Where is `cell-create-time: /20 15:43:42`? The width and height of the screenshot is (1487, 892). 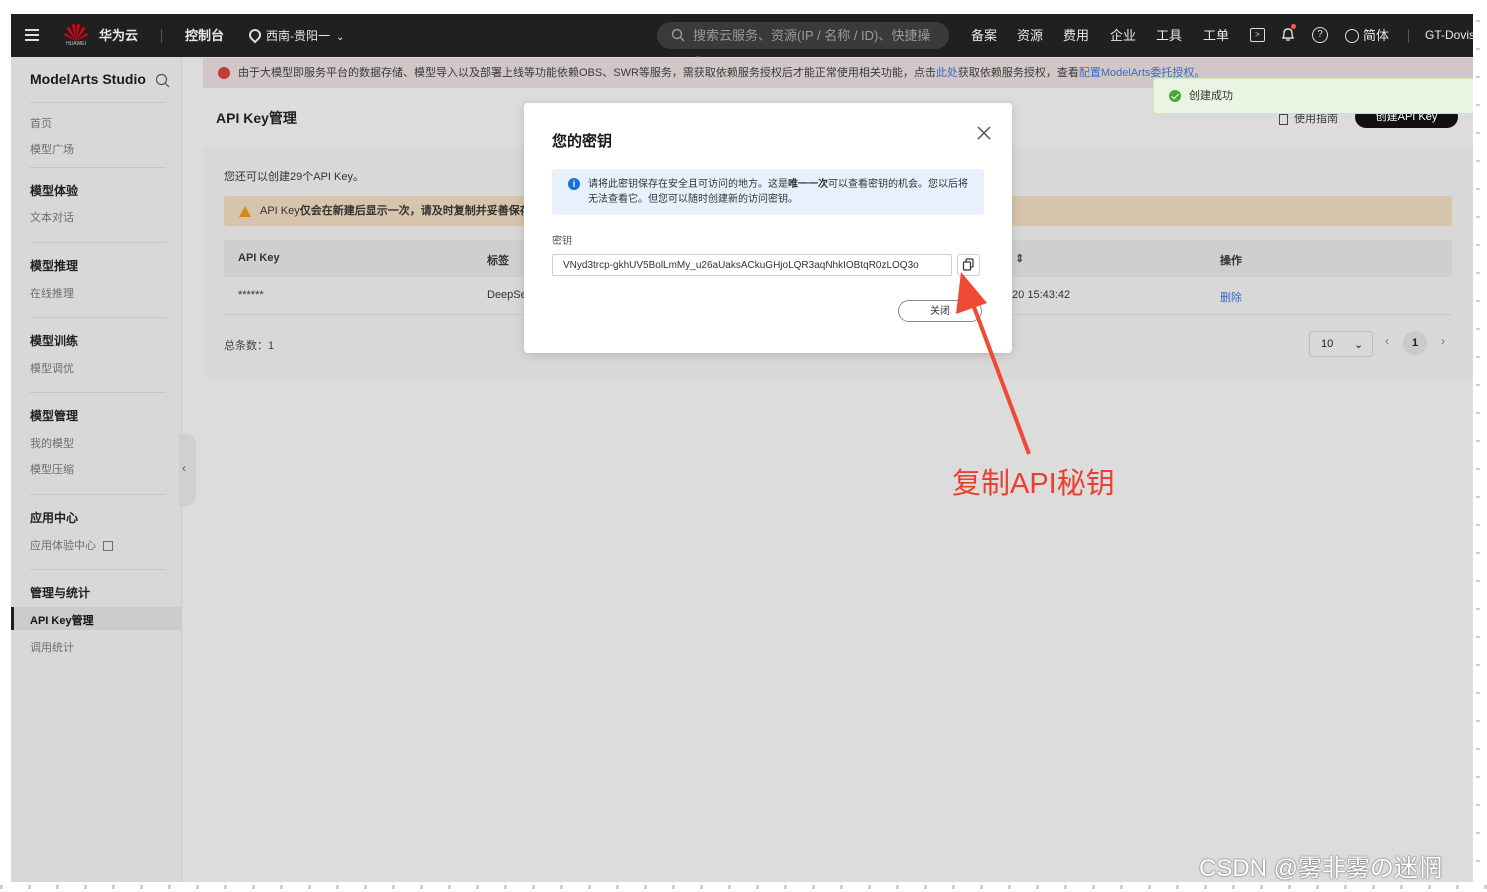
cell-create-time: /20 15:43:42 is located at coordinates (1040, 295).